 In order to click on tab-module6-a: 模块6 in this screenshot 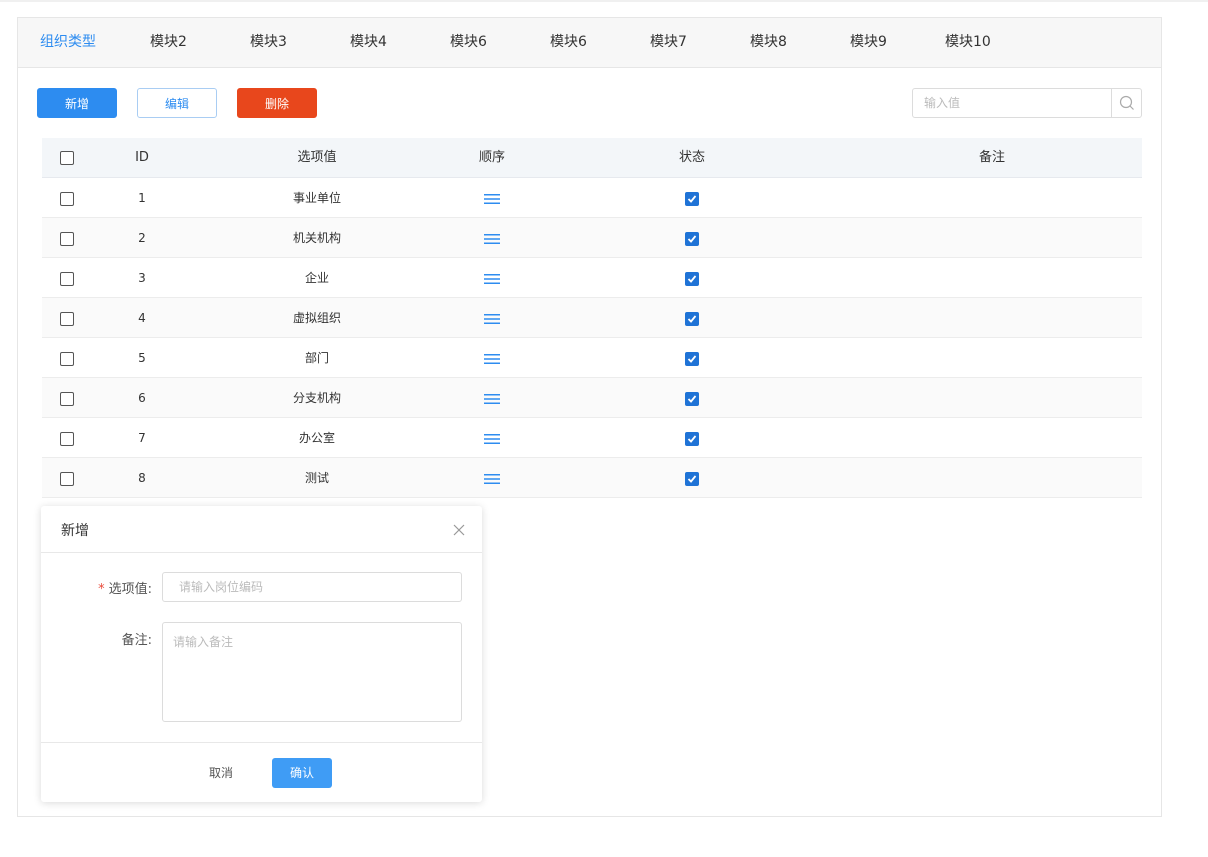, I will do `click(468, 43)`.